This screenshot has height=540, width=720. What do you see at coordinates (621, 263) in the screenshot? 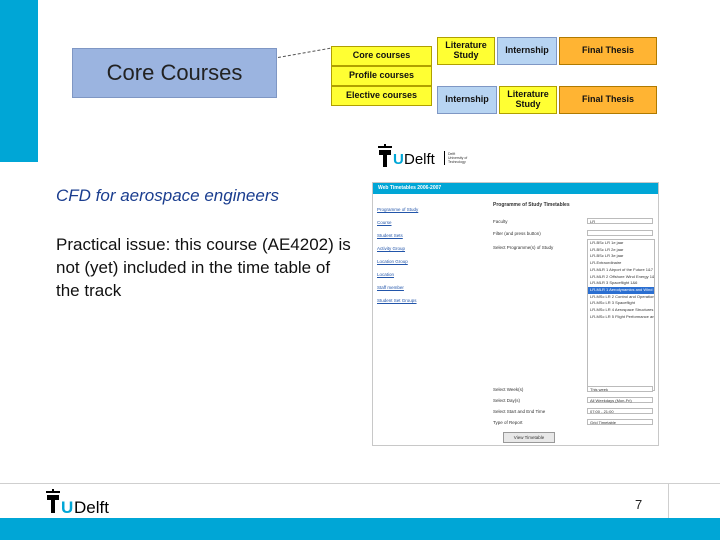
I see `list-item: LR-Extraordinaire` at bounding box center [621, 263].